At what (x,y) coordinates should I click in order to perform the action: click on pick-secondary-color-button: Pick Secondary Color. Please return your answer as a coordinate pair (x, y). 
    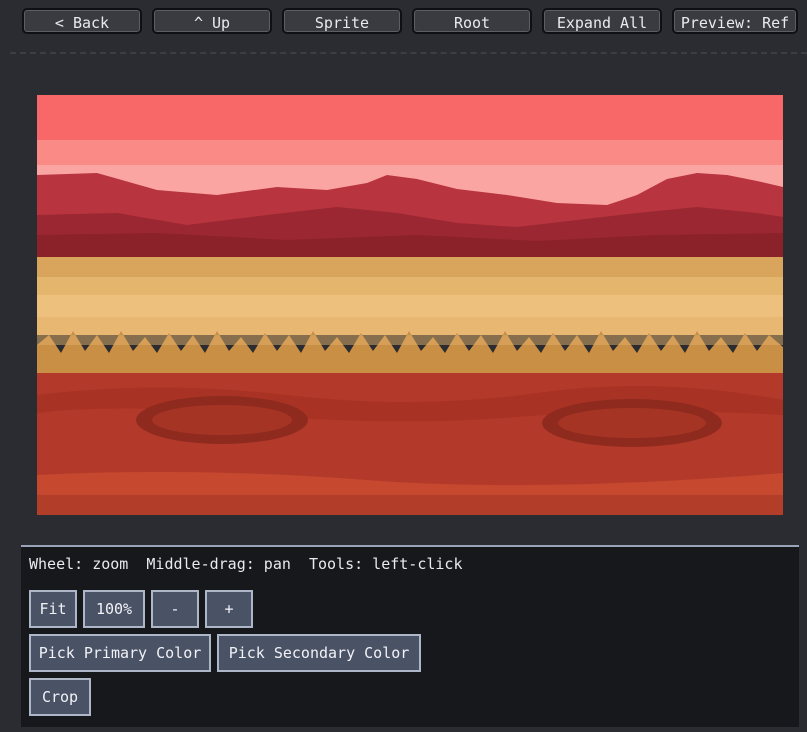
    Looking at the image, I should click on (319, 653).